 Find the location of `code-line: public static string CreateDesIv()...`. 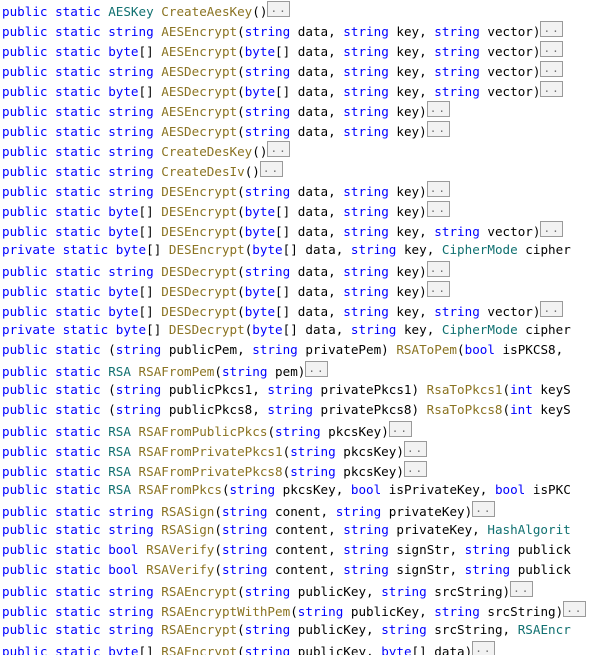

code-line: public static string CreateDesIv()... is located at coordinates (301, 170).